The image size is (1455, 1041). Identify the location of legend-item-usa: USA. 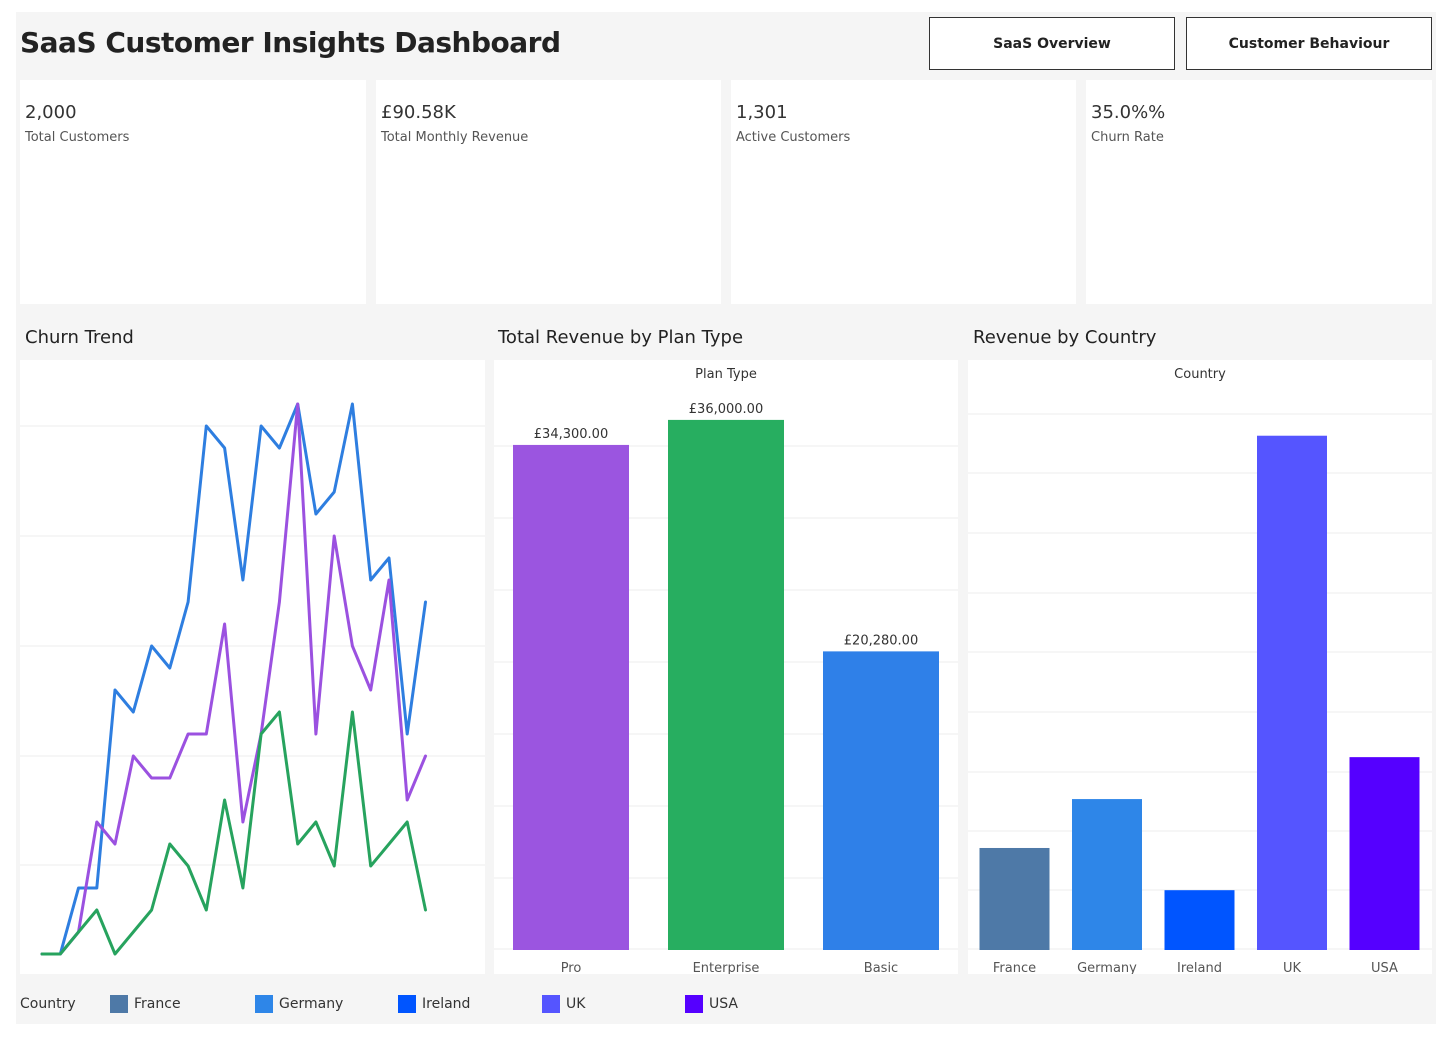
(711, 1004).